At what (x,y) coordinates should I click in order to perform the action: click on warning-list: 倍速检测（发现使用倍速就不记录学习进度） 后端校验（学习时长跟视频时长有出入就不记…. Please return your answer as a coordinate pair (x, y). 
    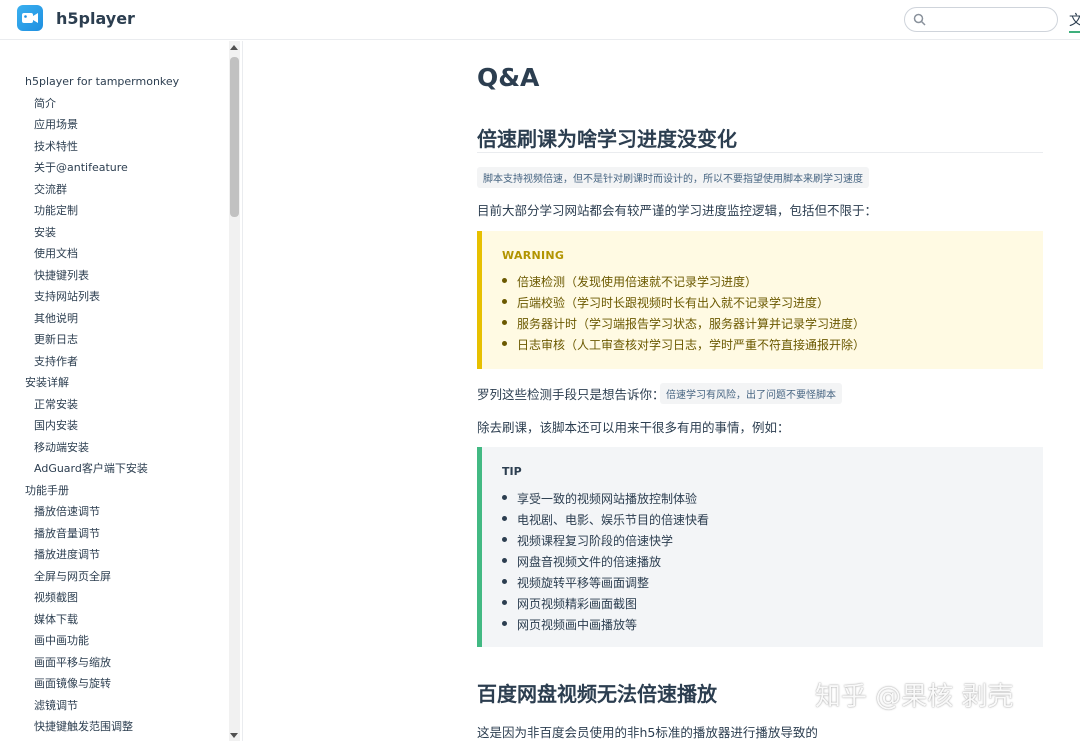
    Looking at the image, I should click on (683, 314).